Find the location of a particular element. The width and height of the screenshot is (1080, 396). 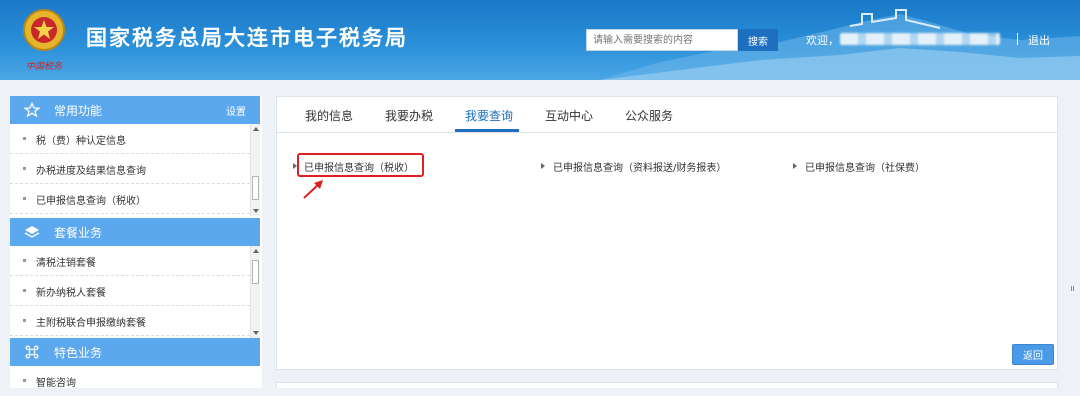

menu-item: 办税进度及结果信息查询 is located at coordinates (130, 169).